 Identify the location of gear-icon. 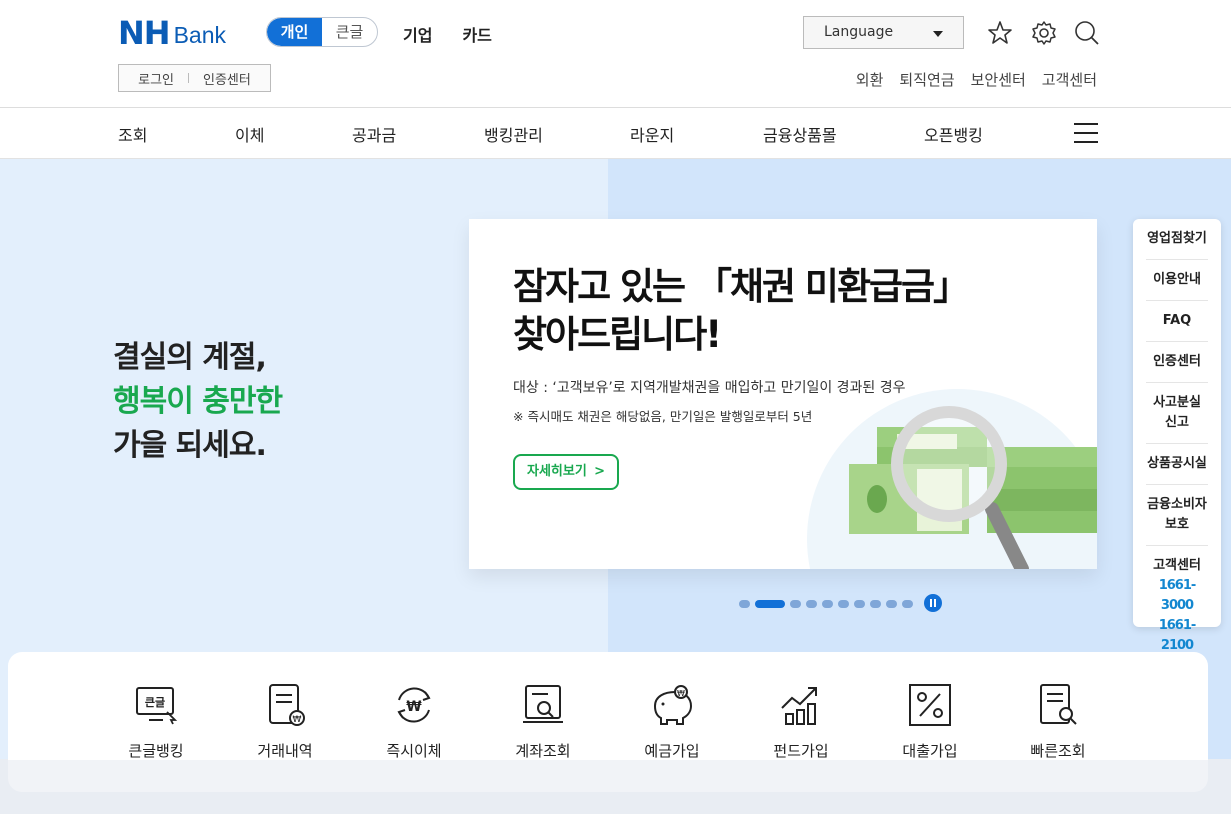
(1044, 33).